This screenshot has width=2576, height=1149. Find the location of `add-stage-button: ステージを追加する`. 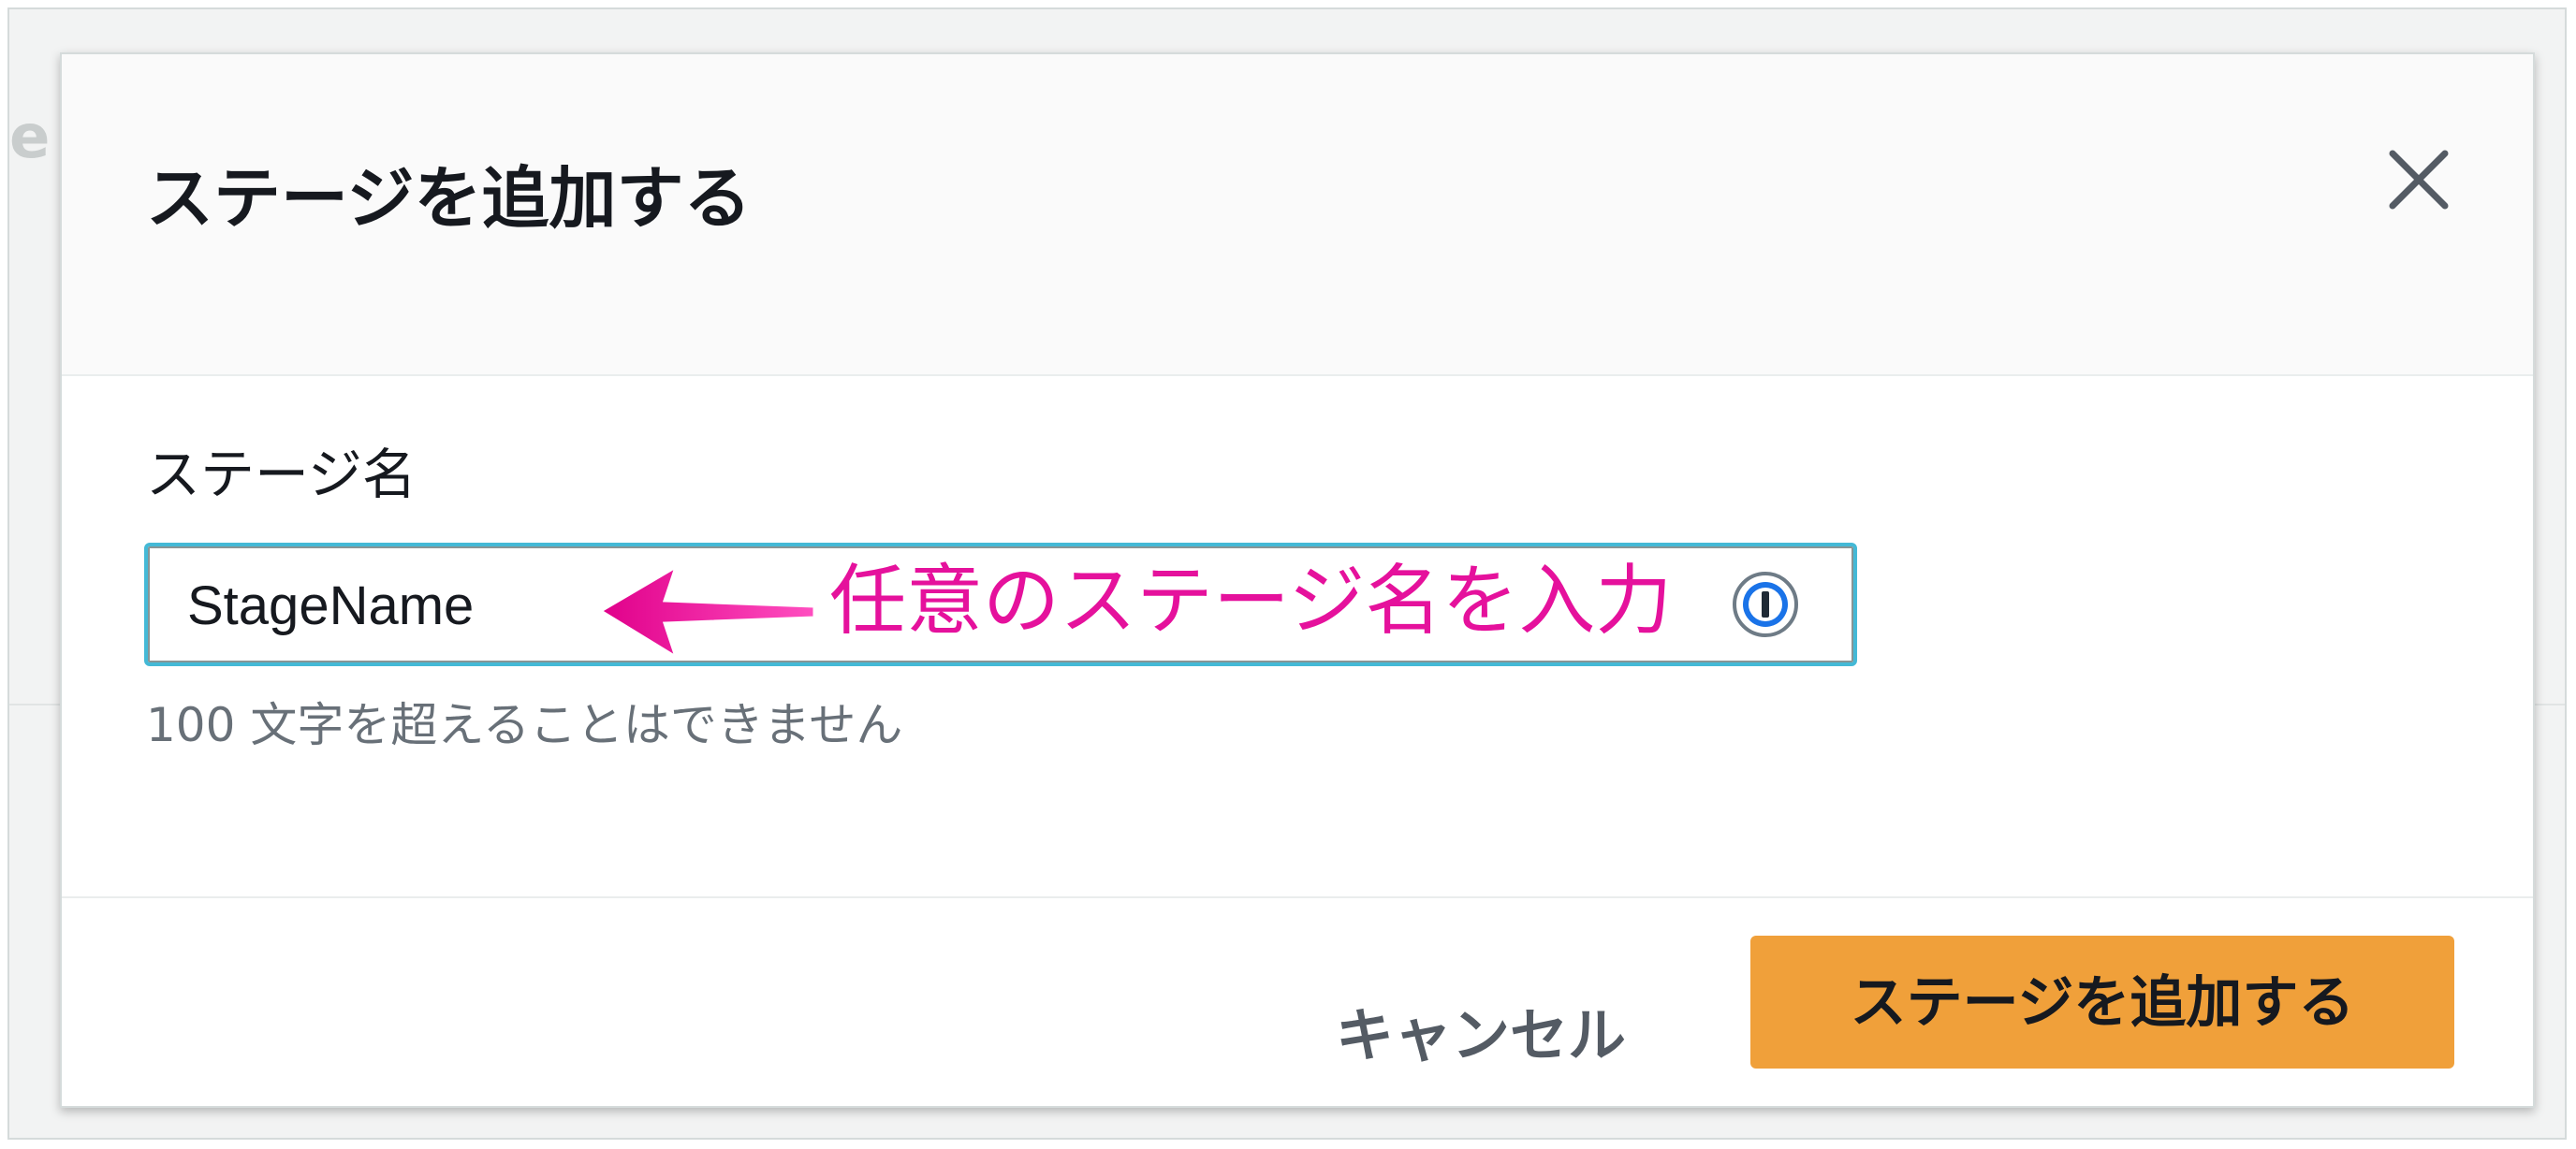

add-stage-button: ステージを追加する is located at coordinates (2102, 1002).